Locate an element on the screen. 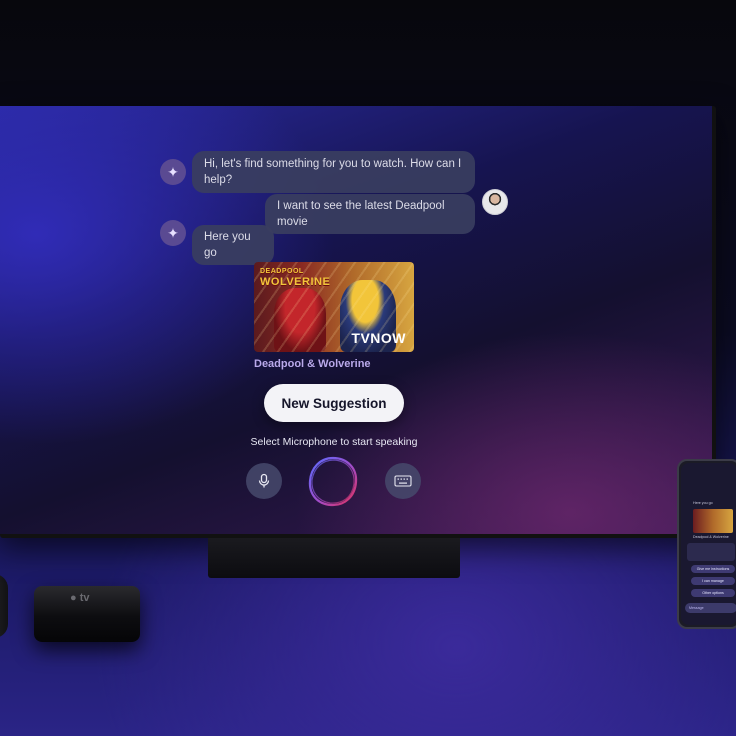 This screenshot has height=736, width=736. apple-tv-box: ● tv is located at coordinates (87, 614).